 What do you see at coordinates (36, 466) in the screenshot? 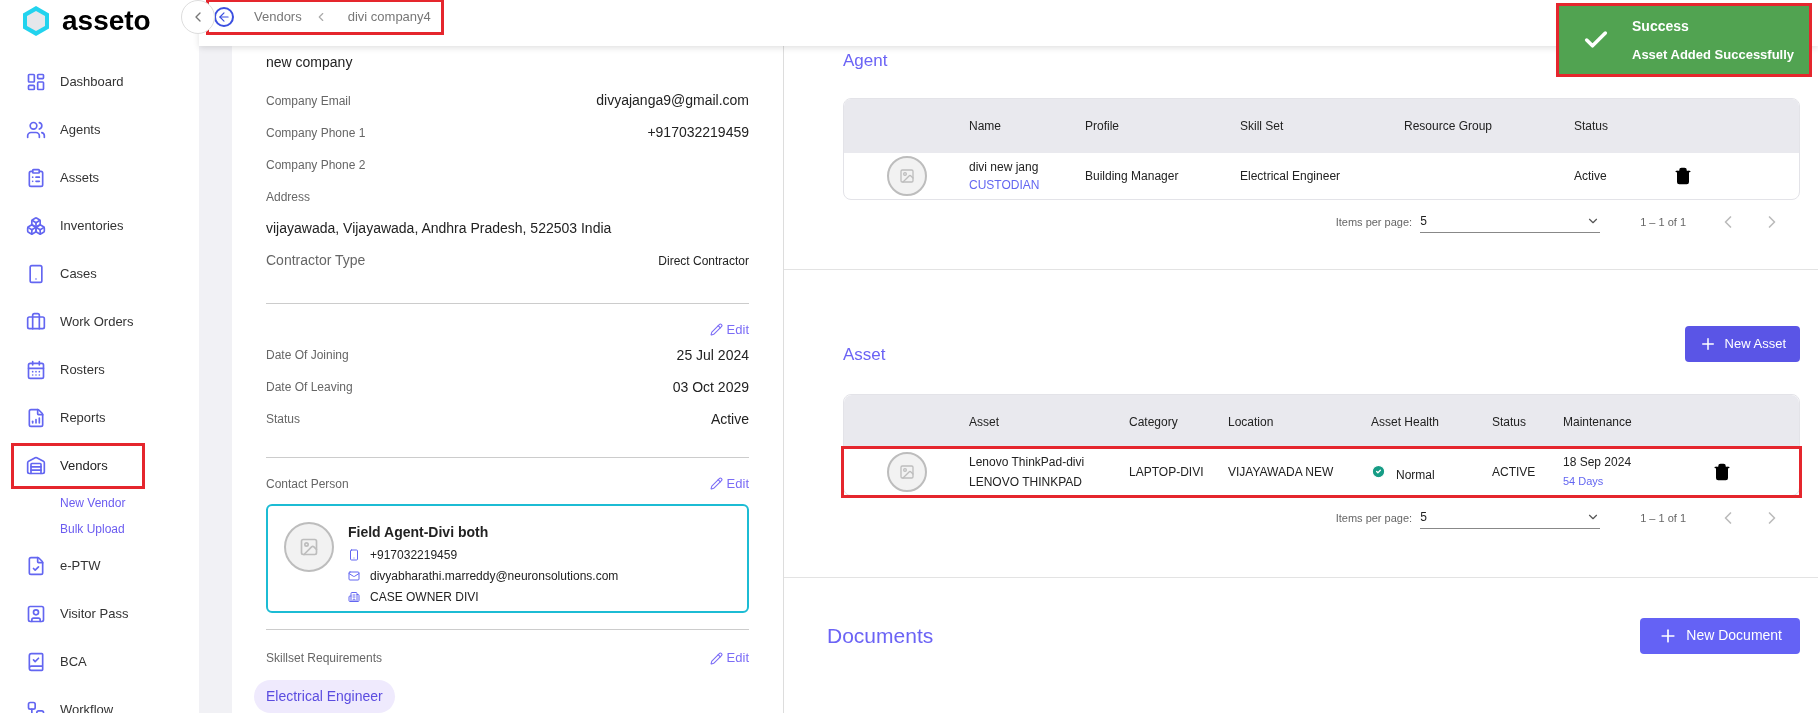
I see `warehouse-icon` at bounding box center [36, 466].